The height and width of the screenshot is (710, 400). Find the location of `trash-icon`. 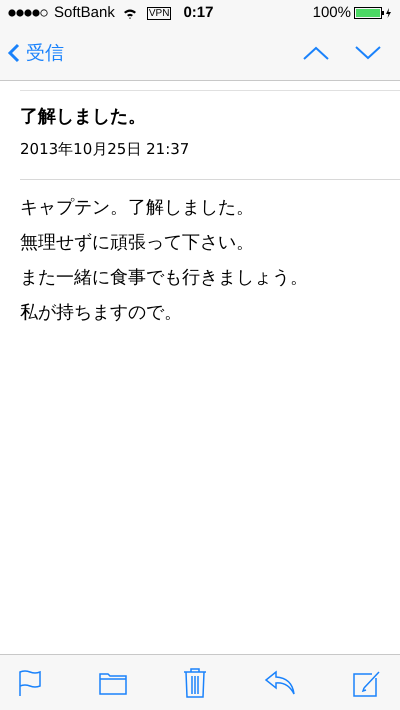

trash-icon is located at coordinates (195, 682).